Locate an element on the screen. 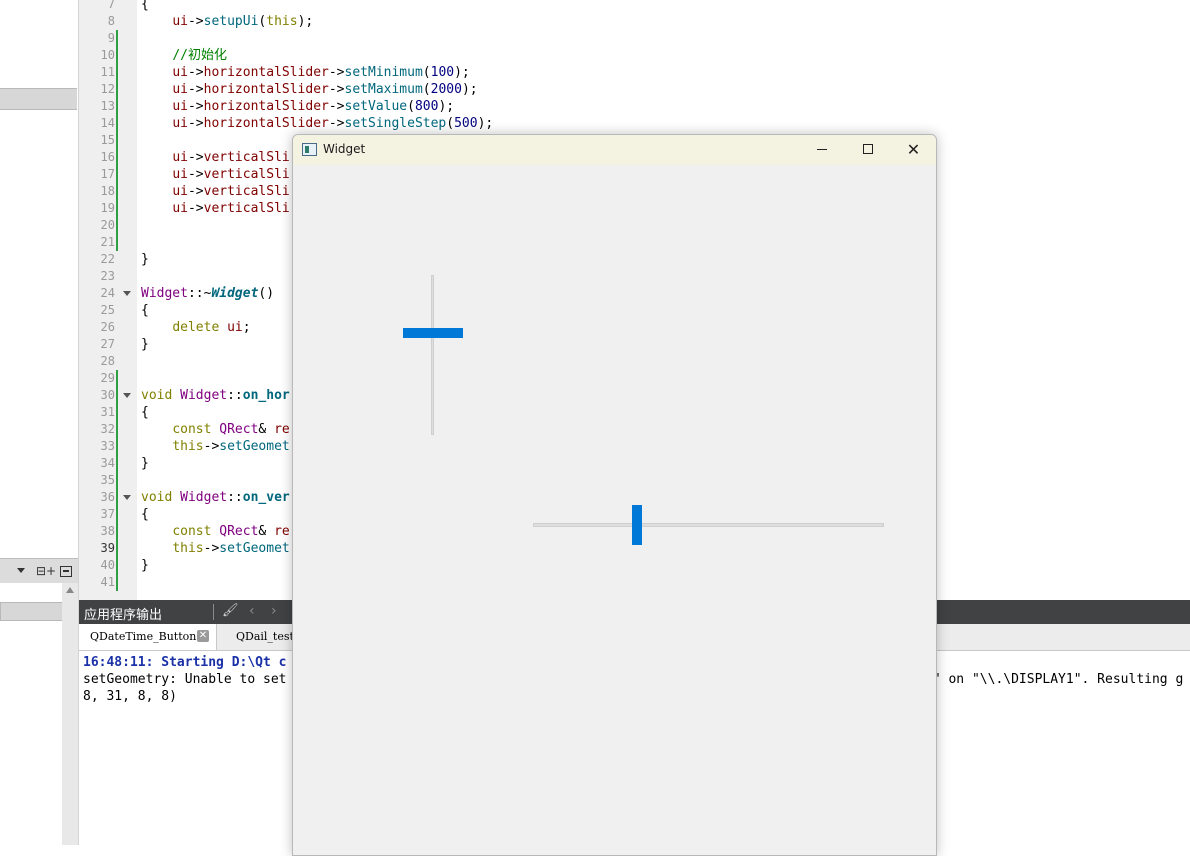  line-number: 16 is located at coordinates (107, 157).